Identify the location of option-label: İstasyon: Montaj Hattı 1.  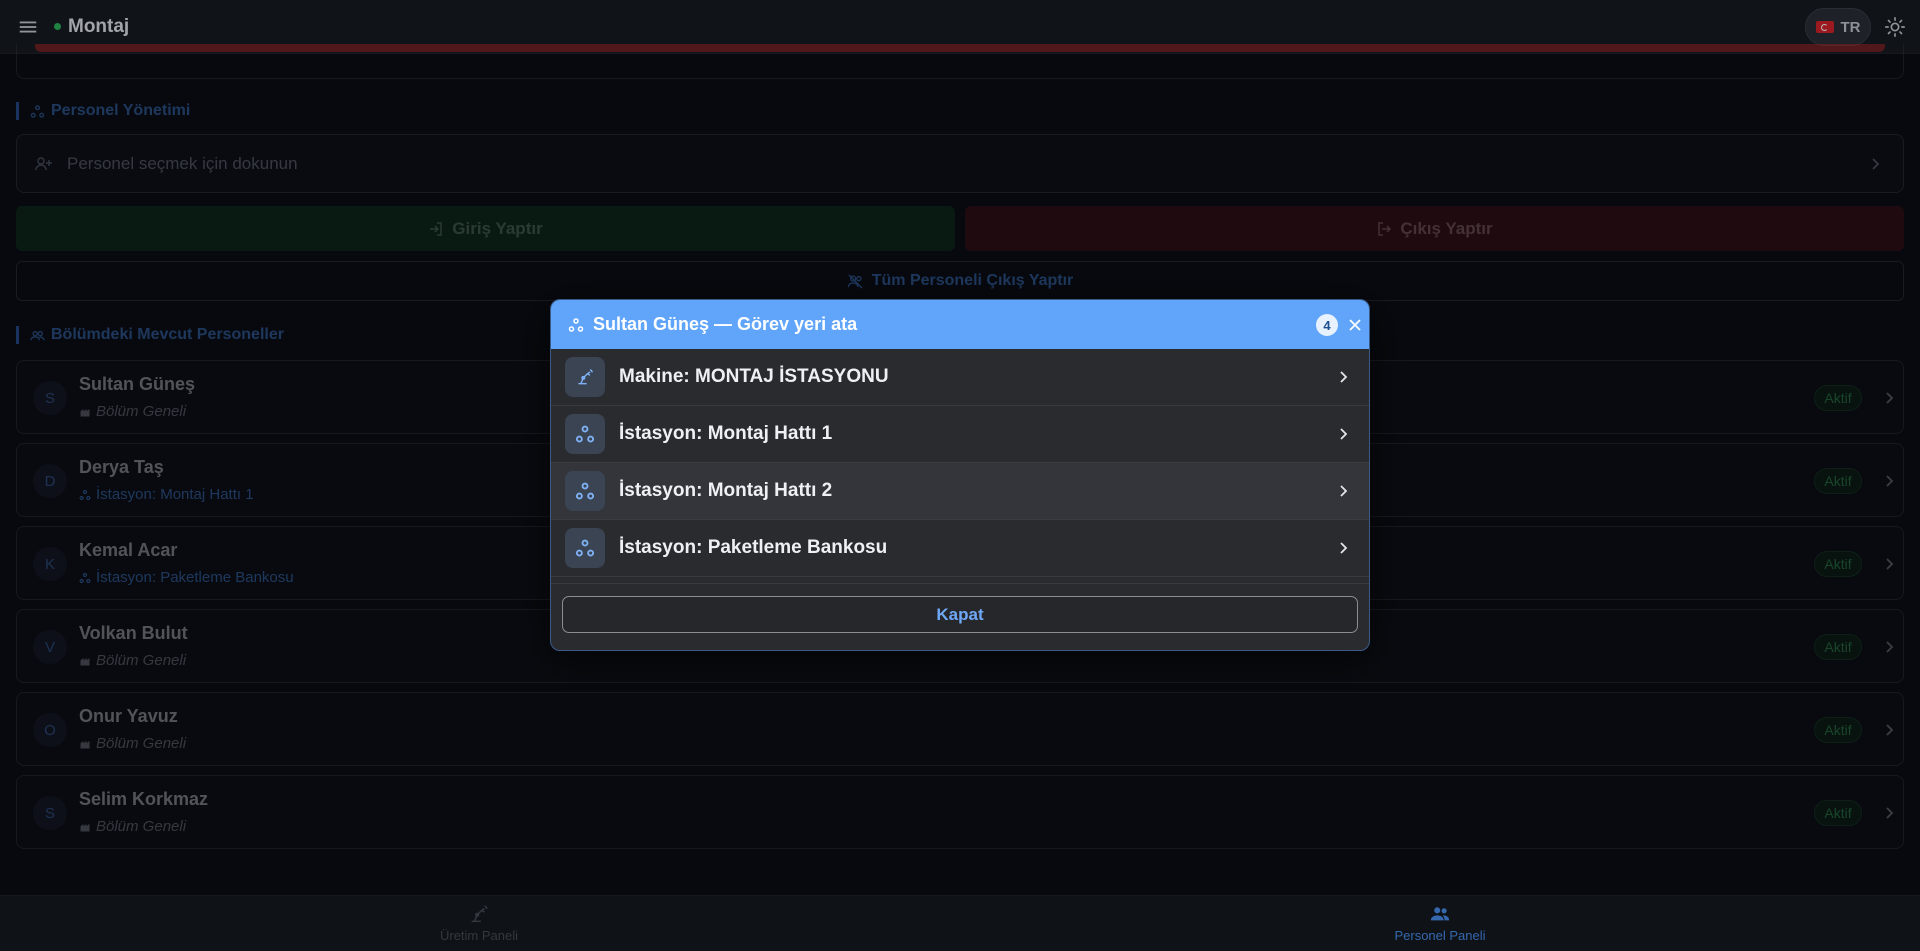
(726, 433).